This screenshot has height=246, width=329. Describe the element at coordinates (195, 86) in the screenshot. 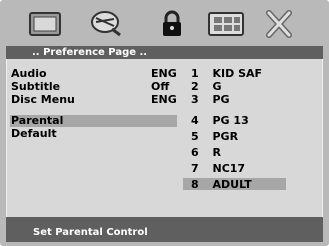

I see `option-number: 2` at that location.